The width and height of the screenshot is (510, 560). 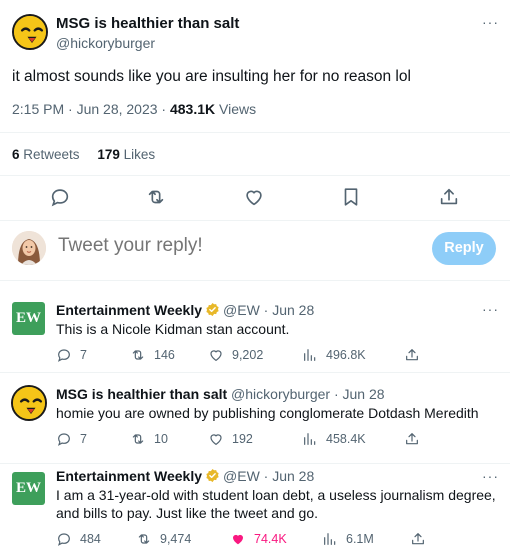 What do you see at coordinates (242, 439) in the screenshot?
I see `like-count: 192` at bounding box center [242, 439].